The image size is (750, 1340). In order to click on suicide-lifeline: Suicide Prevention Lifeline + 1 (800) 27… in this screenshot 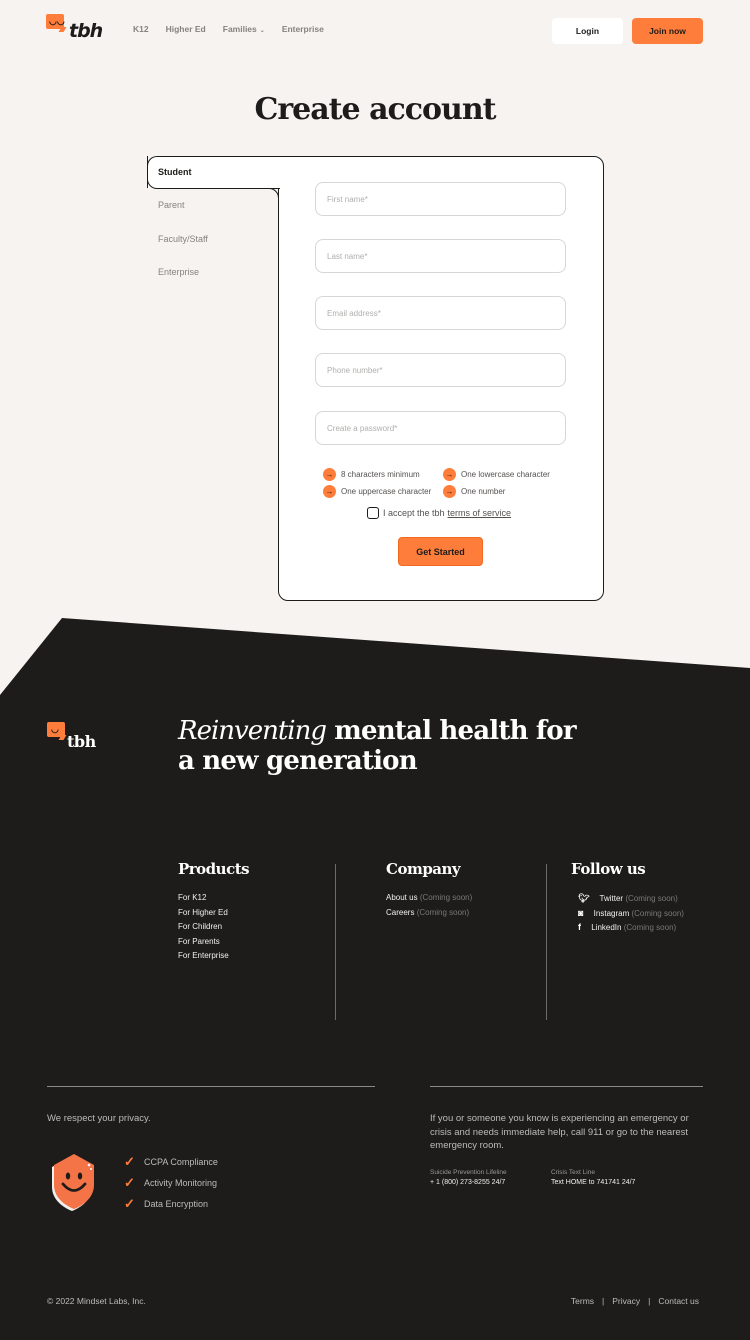, I will do `click(468, 1177)`.